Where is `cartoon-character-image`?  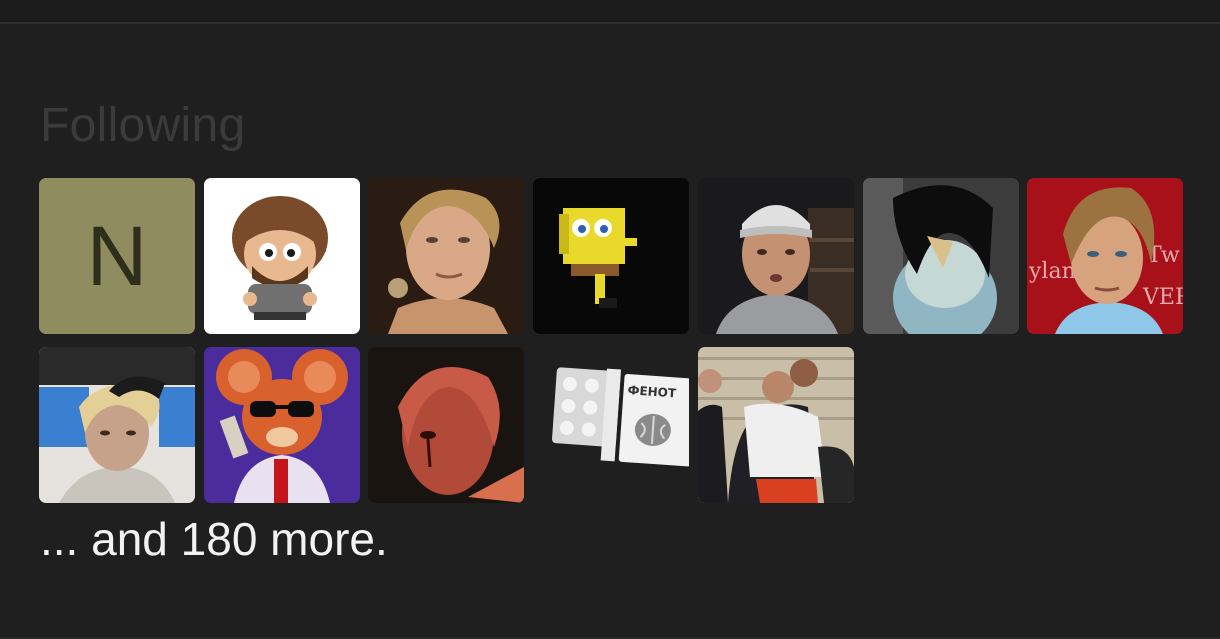
cartoon-character-image is located at coordinates (282, 256).